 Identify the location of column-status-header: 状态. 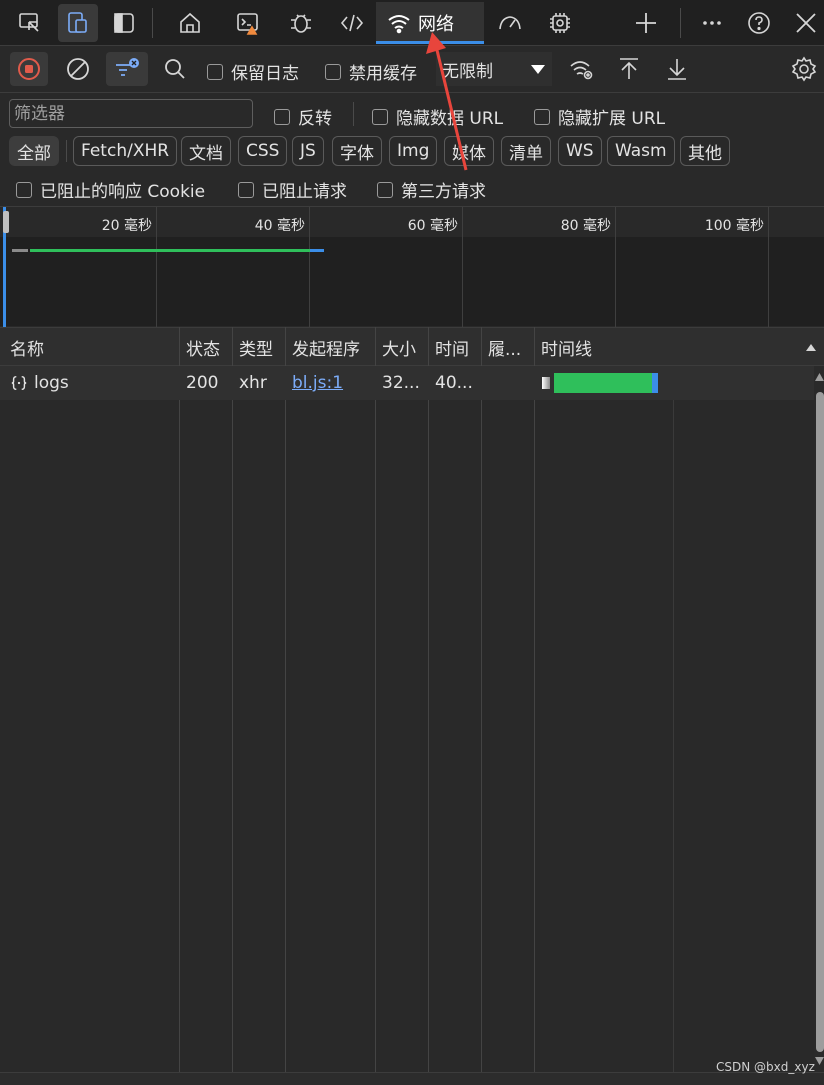
(206, 347).